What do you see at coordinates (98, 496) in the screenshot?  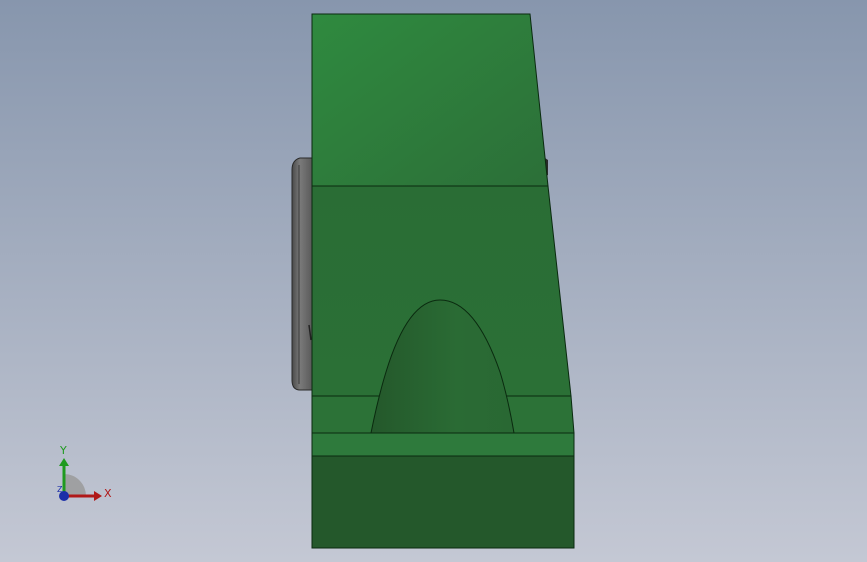 I see `x-axis-arrowhead` at bounding box center [98, 496].